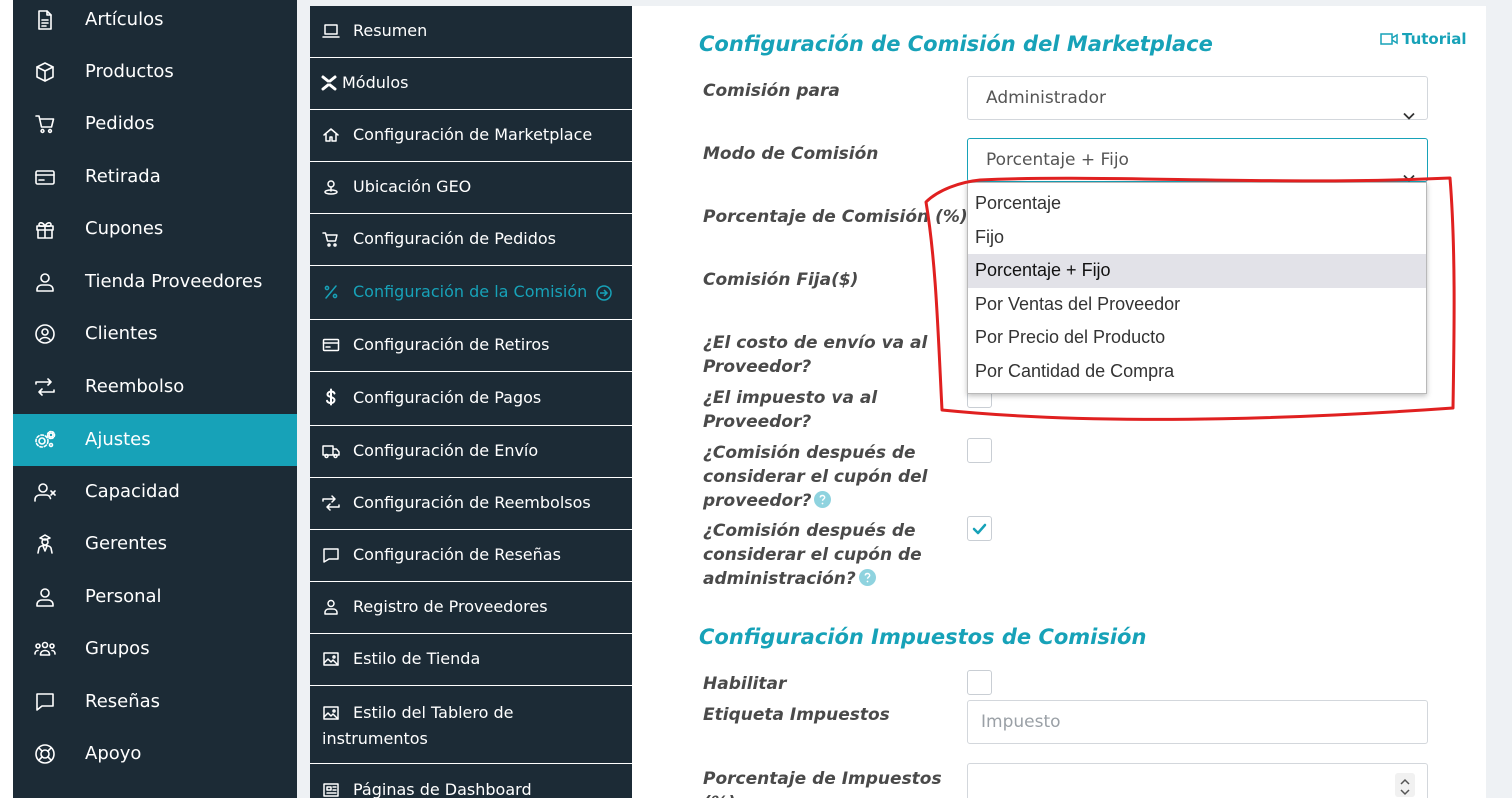  I want to click on sidebar-item-tienda-proveedores: Tienda Proveedores, so click(155, 282).